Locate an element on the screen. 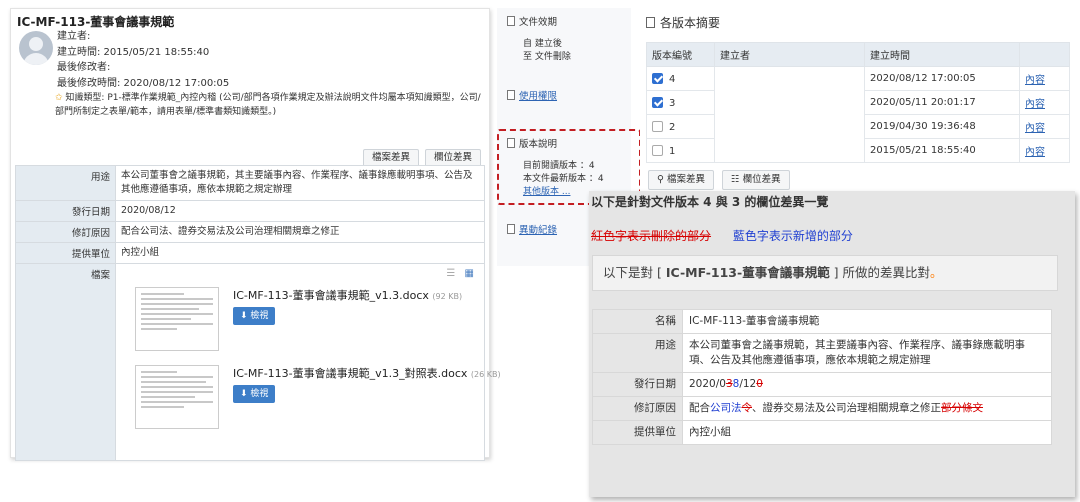  diff-reason-value: 配合公司法令、證券交易法及公司治理相關規章之修正部分條文 is located at coordinates (867, 408).